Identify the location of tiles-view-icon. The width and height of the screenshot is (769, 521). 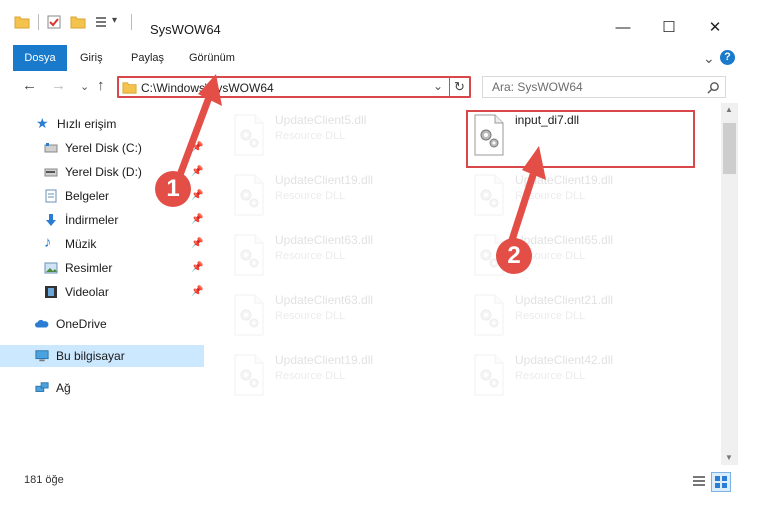
(721, 482).